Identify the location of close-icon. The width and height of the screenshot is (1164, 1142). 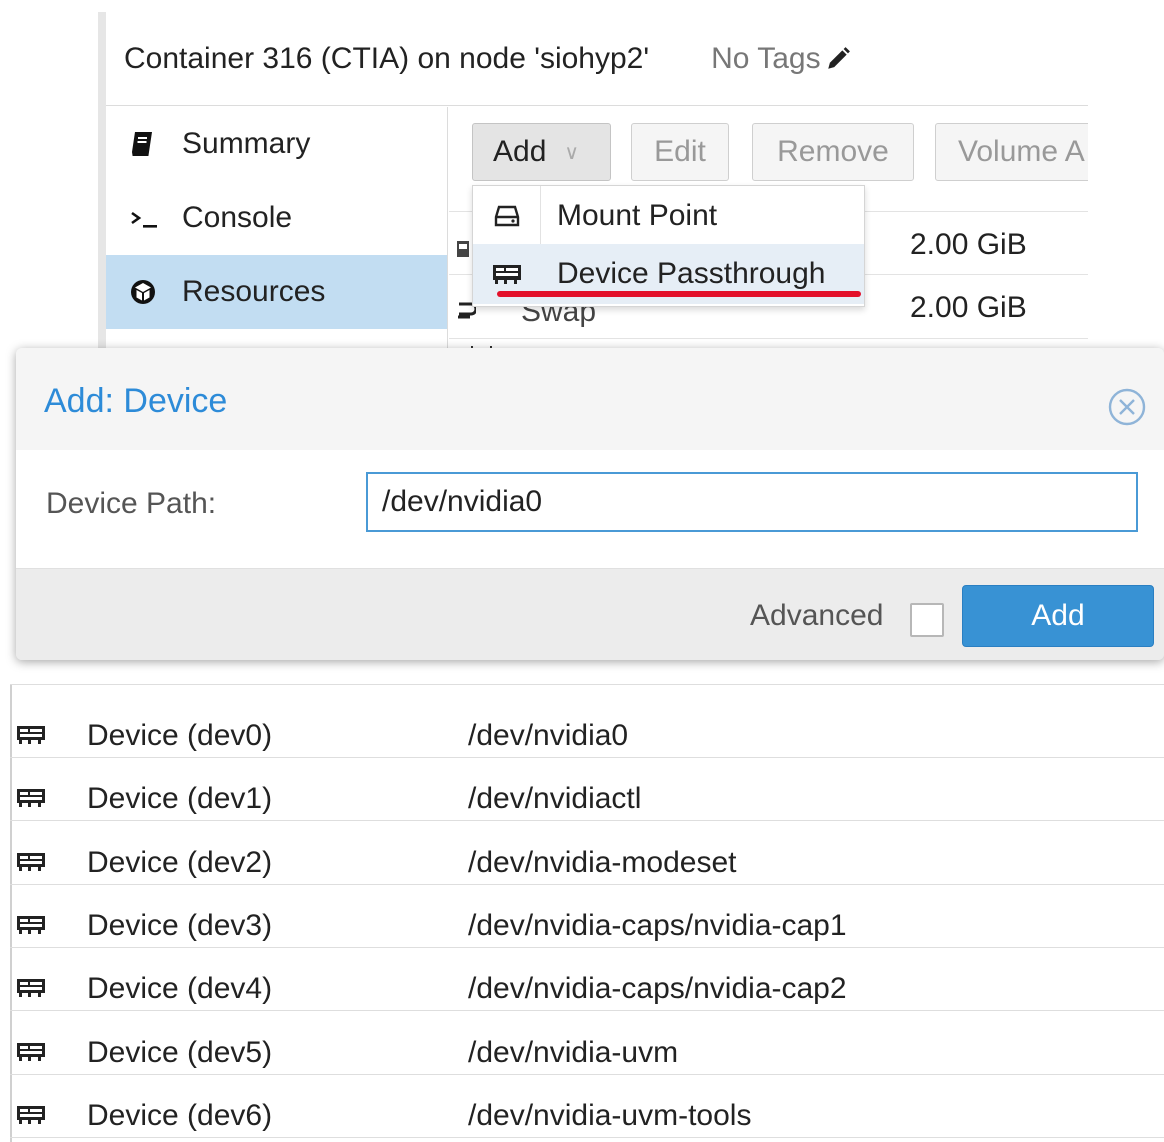
(1127, 409).